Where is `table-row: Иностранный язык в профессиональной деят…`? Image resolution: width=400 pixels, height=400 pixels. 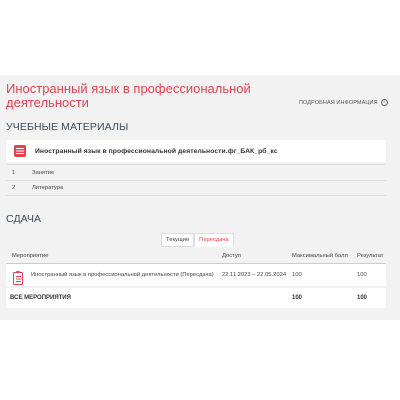 table-row: Иностранный язык в профессиональной деят… is located at coordinates (196, 275).